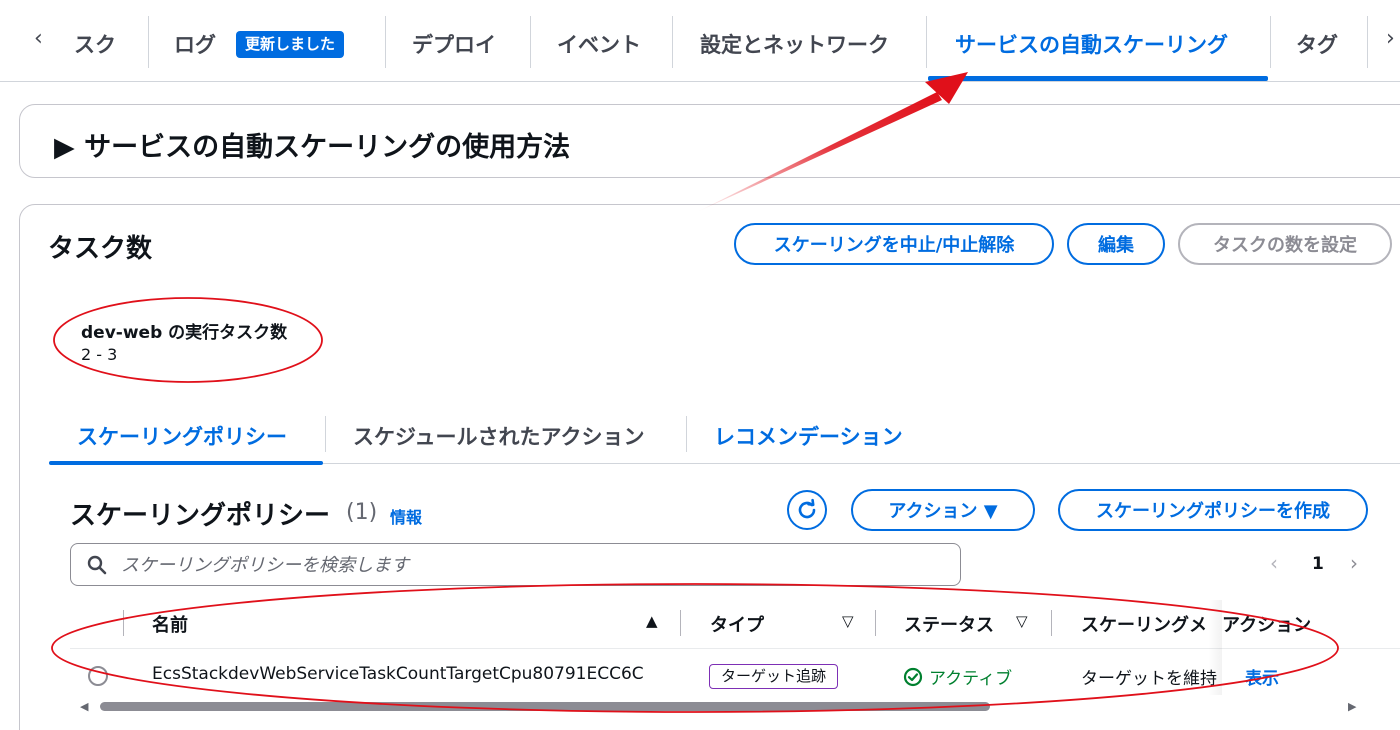 The width and height of the screenshot is (1400, 730). What do you see at coordinates (98, 676) in the screenshot?
I see `row-select-radio` at bounding box center [98, 676].